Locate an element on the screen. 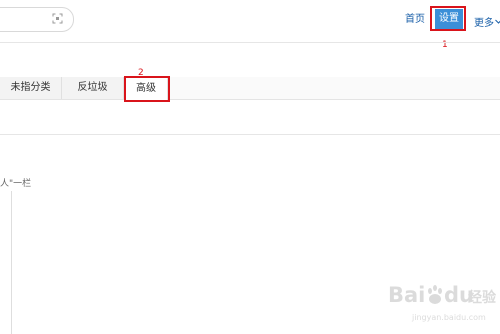  home-link: 首页 is located at coordinates (415, 20).